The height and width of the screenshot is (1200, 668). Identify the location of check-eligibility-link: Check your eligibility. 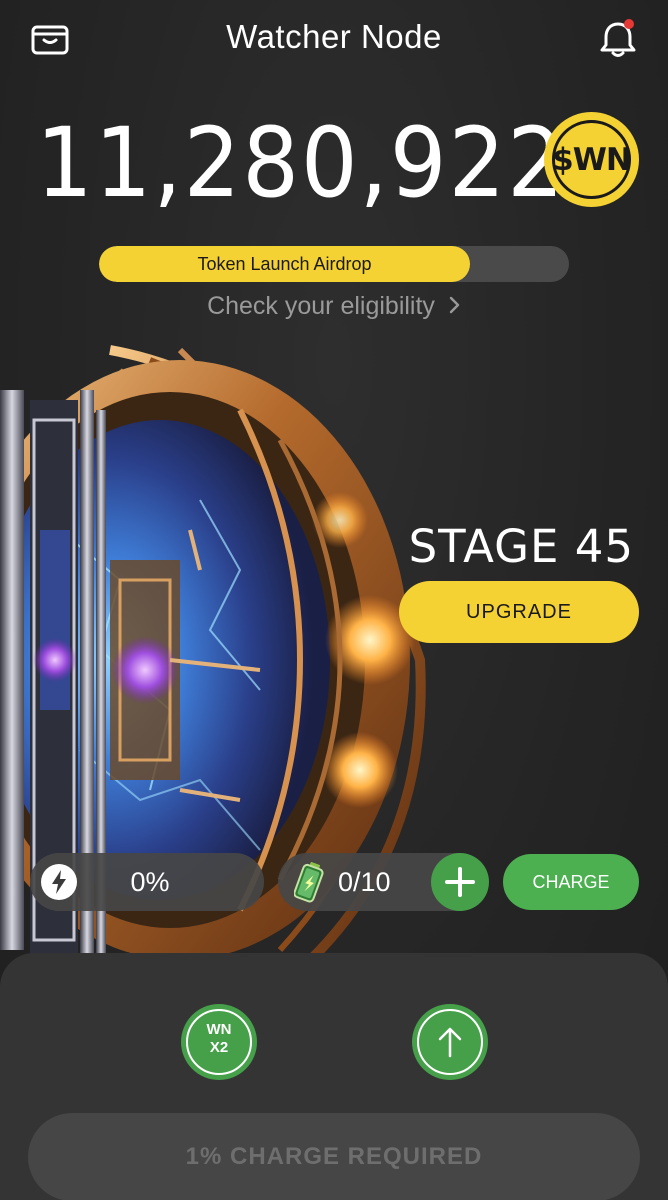
(334, 306).